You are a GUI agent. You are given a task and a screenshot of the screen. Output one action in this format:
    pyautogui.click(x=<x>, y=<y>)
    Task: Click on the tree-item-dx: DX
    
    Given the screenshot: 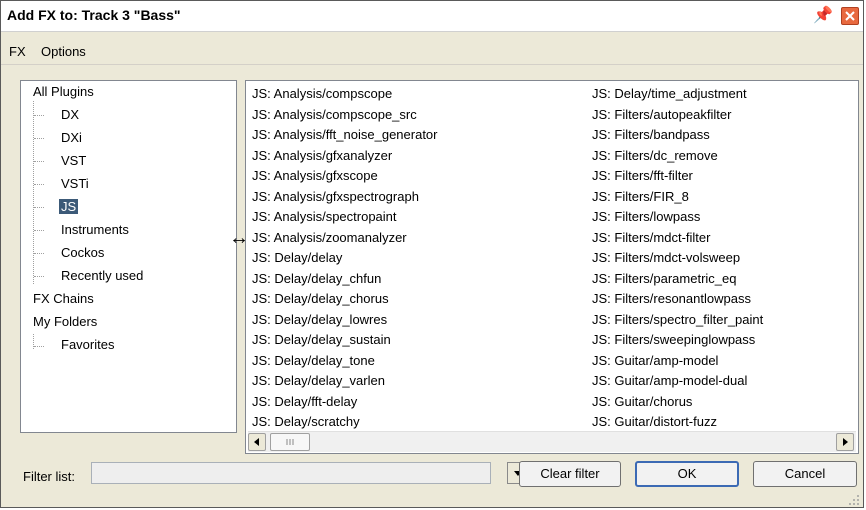 What is the action you would take?
    pyautogui.click(x=70, y=115)
    